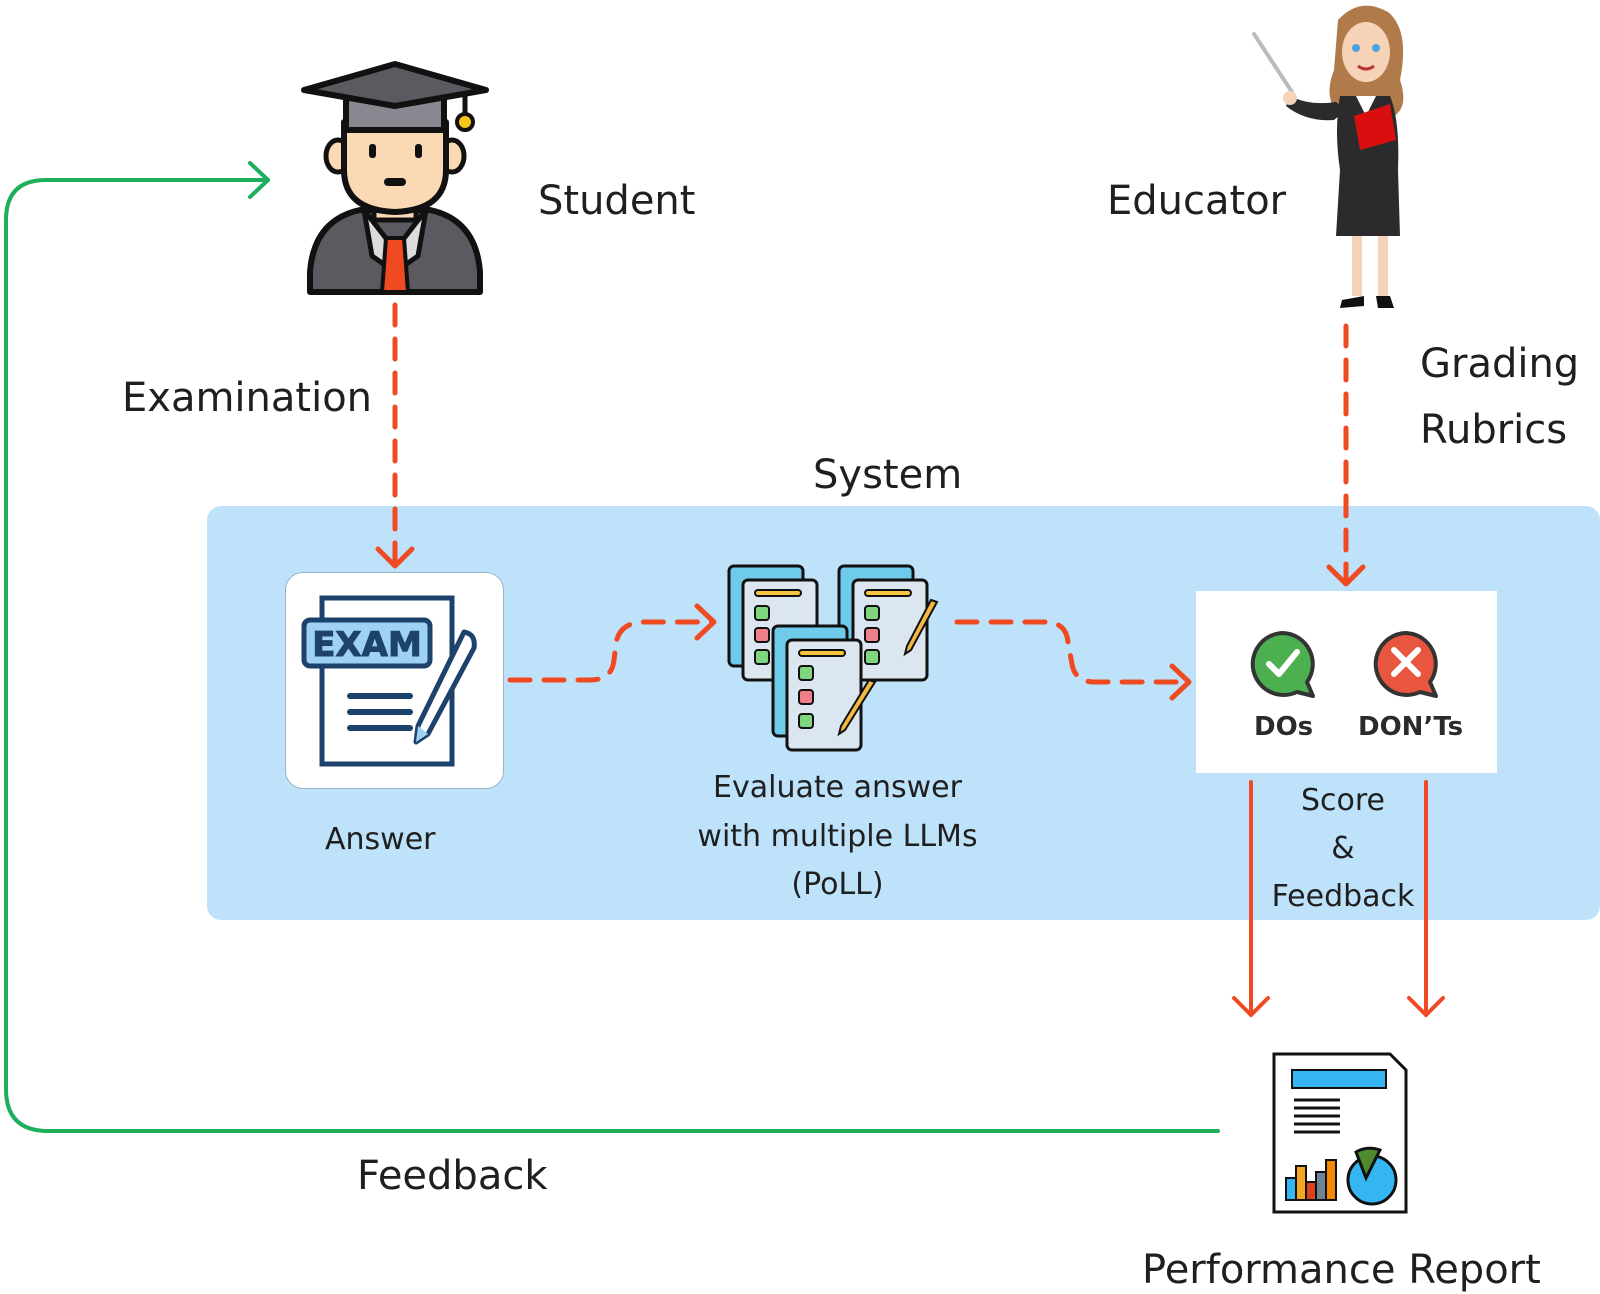 The image size is (1600, 1294). What do you see at coordinates (837, 884) in the screenshot?
I see `evaluate-label-line3: (PoLL)` at bounding box center [837, 884].